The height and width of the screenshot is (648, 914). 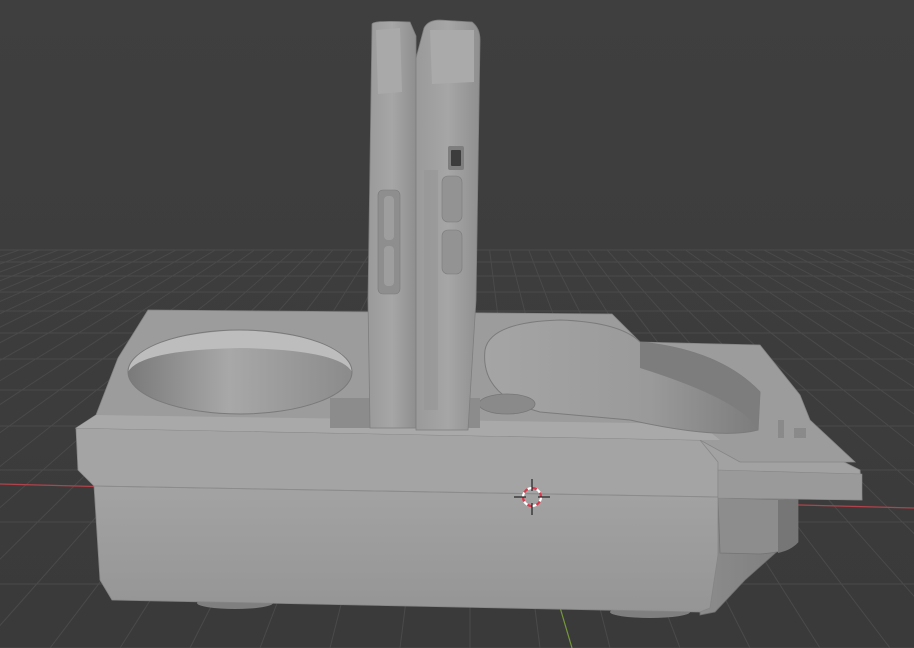 I want to click on cup-hole-left, so click(x=240, y=372).